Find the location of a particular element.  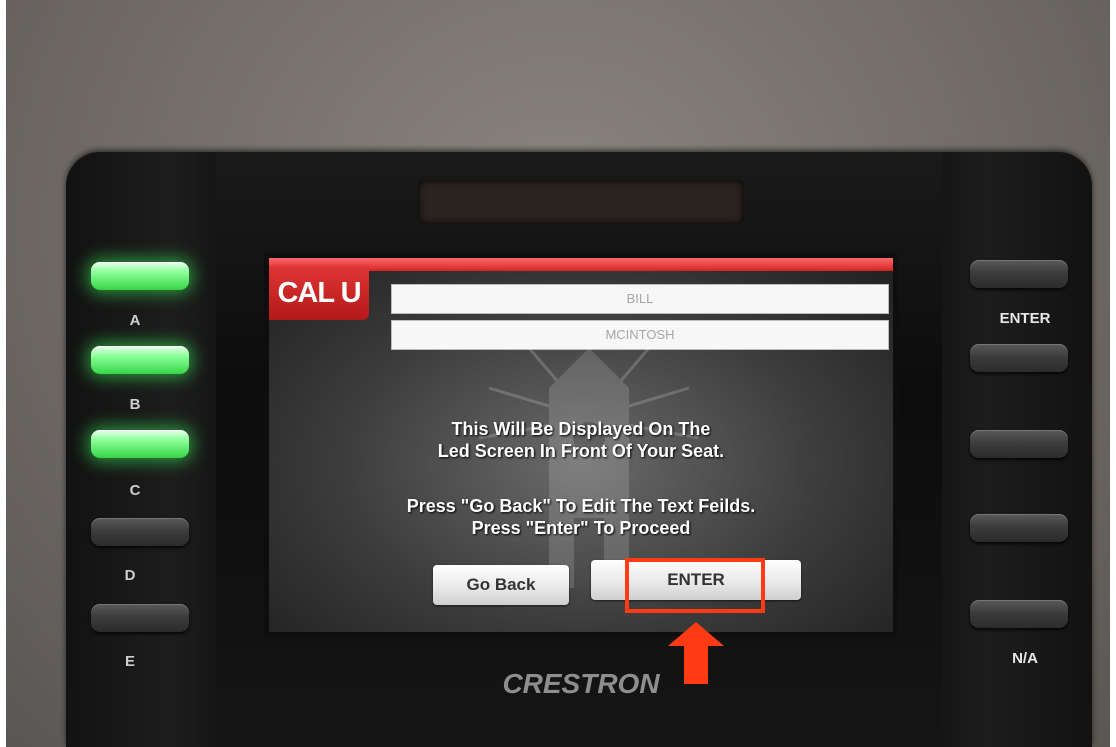

instruction-line-2: Press "Enter" To Proceed is located at coordinates (581, 528).